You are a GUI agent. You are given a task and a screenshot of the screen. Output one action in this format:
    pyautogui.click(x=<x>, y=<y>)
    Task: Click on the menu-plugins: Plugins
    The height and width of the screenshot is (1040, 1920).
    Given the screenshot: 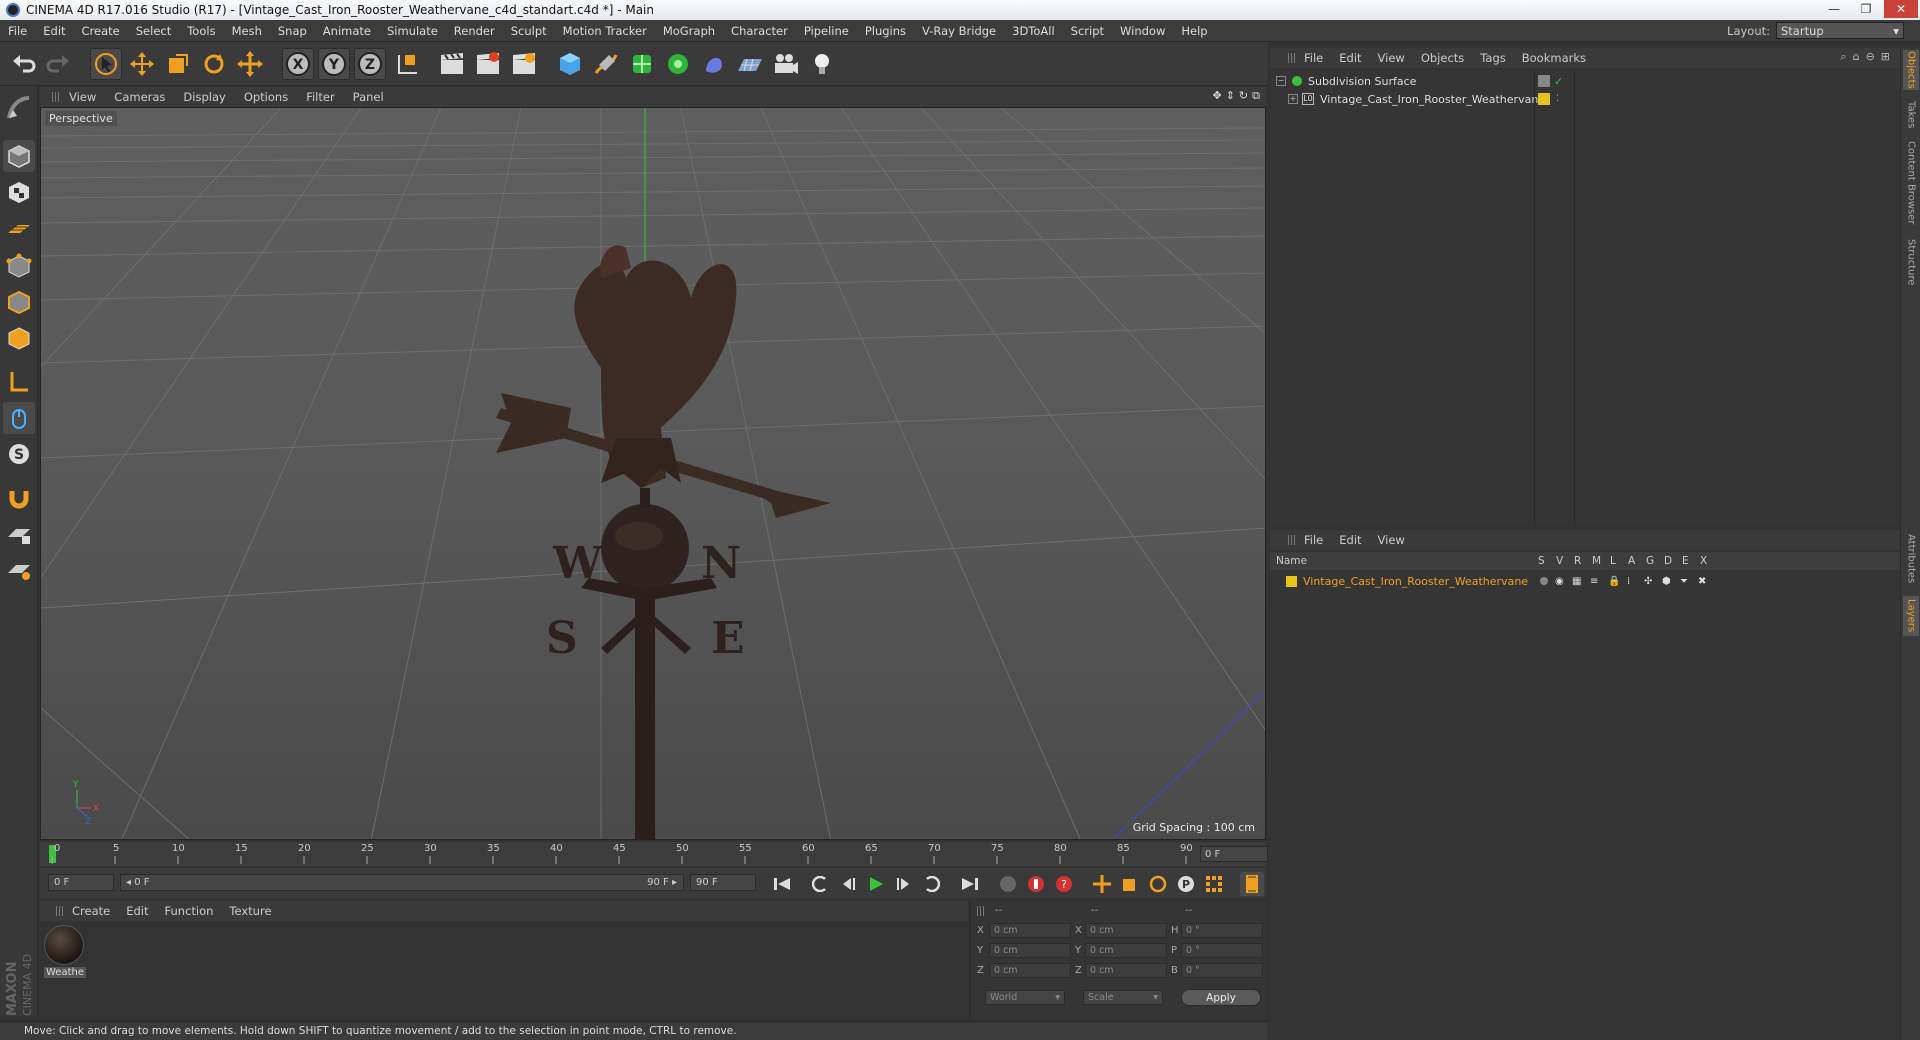 What is the action you would take?
    pyautogui.click(x=885, y=31)
    